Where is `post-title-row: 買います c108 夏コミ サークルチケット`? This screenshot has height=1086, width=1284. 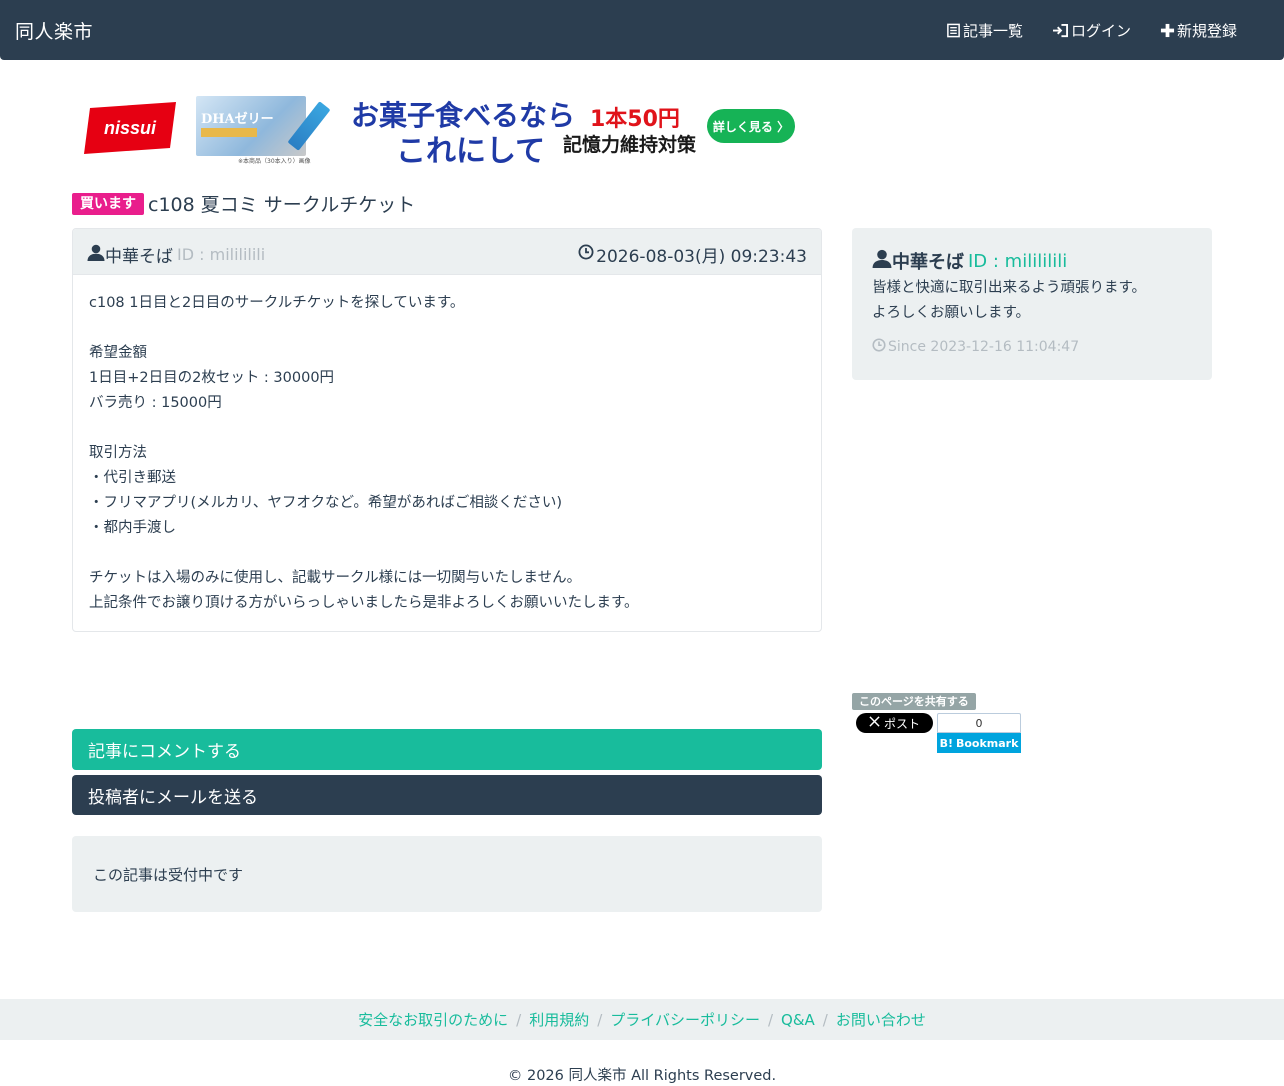
post-title-row: 買います c108 夏コミ サークルチケット is located at coordinates (243, 203).